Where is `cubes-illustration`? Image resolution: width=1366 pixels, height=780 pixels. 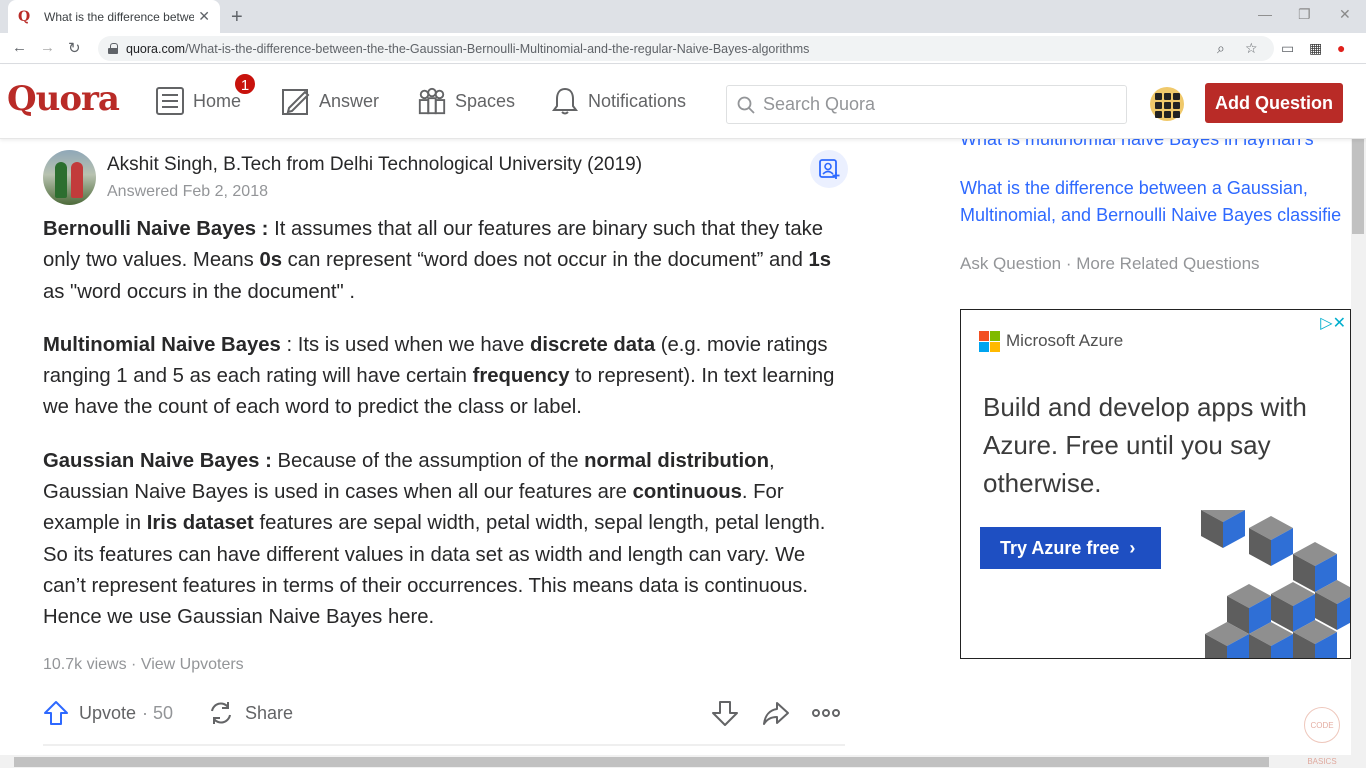 cubes-illustration is located at coordinates (1275, 584).